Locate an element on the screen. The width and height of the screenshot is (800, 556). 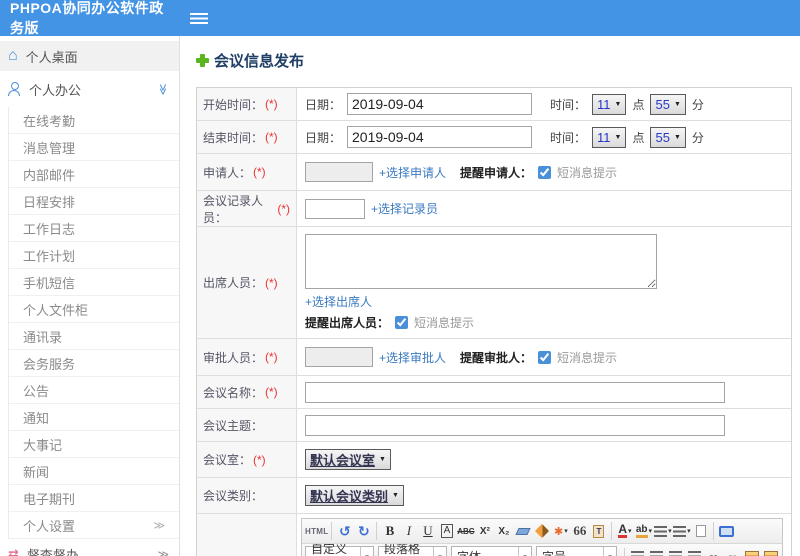
page-title: 会议信息发布 is located at coordinates (498, 60).